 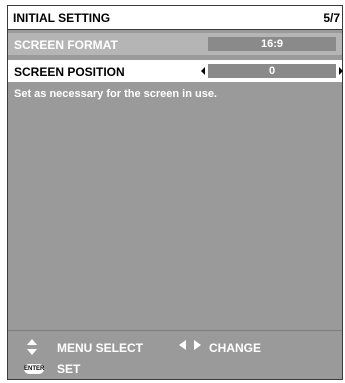 I want to click on left-right-arrows-icon, so click(x=190, y=345).